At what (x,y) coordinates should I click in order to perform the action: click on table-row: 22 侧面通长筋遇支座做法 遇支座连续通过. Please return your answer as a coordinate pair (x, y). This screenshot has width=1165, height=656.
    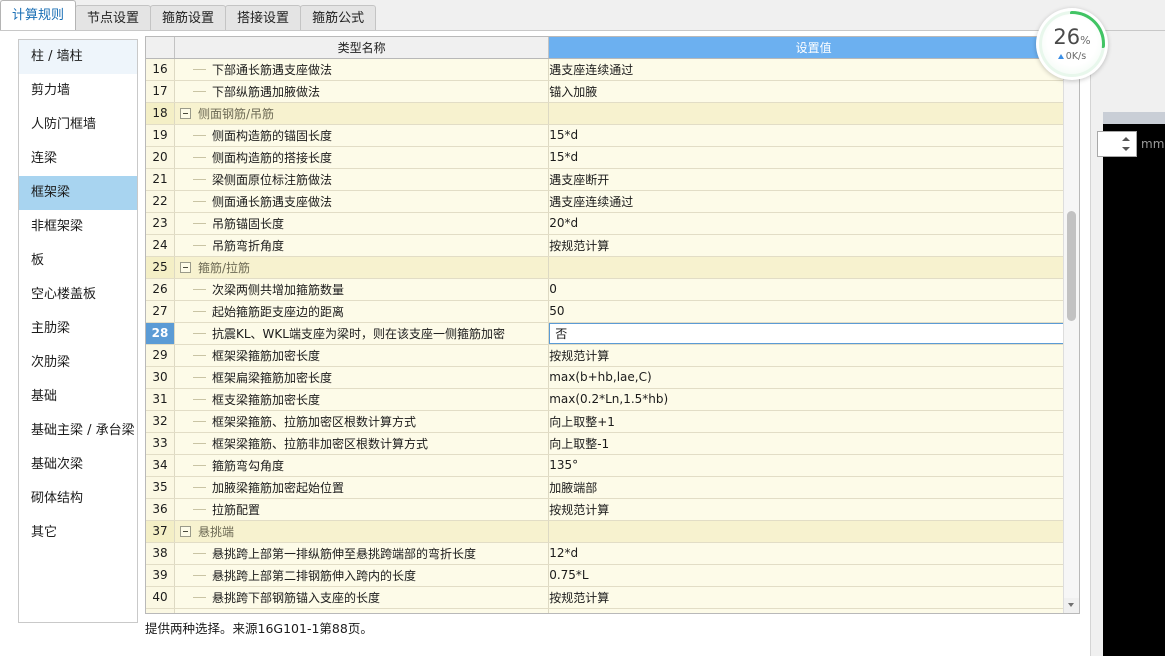
    Looking at the image, I should click on (612, 201).